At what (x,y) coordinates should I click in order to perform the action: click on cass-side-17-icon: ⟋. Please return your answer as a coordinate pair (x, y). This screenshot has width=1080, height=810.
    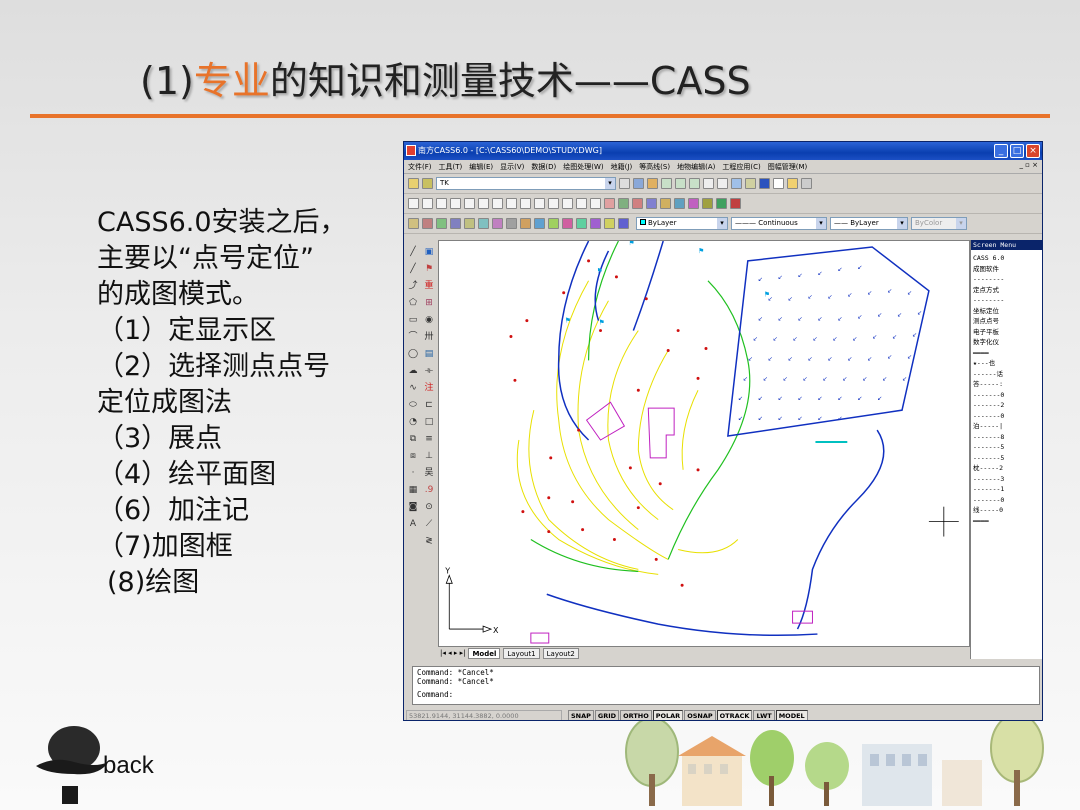
    Looking at the image, I should click on (429, 524).